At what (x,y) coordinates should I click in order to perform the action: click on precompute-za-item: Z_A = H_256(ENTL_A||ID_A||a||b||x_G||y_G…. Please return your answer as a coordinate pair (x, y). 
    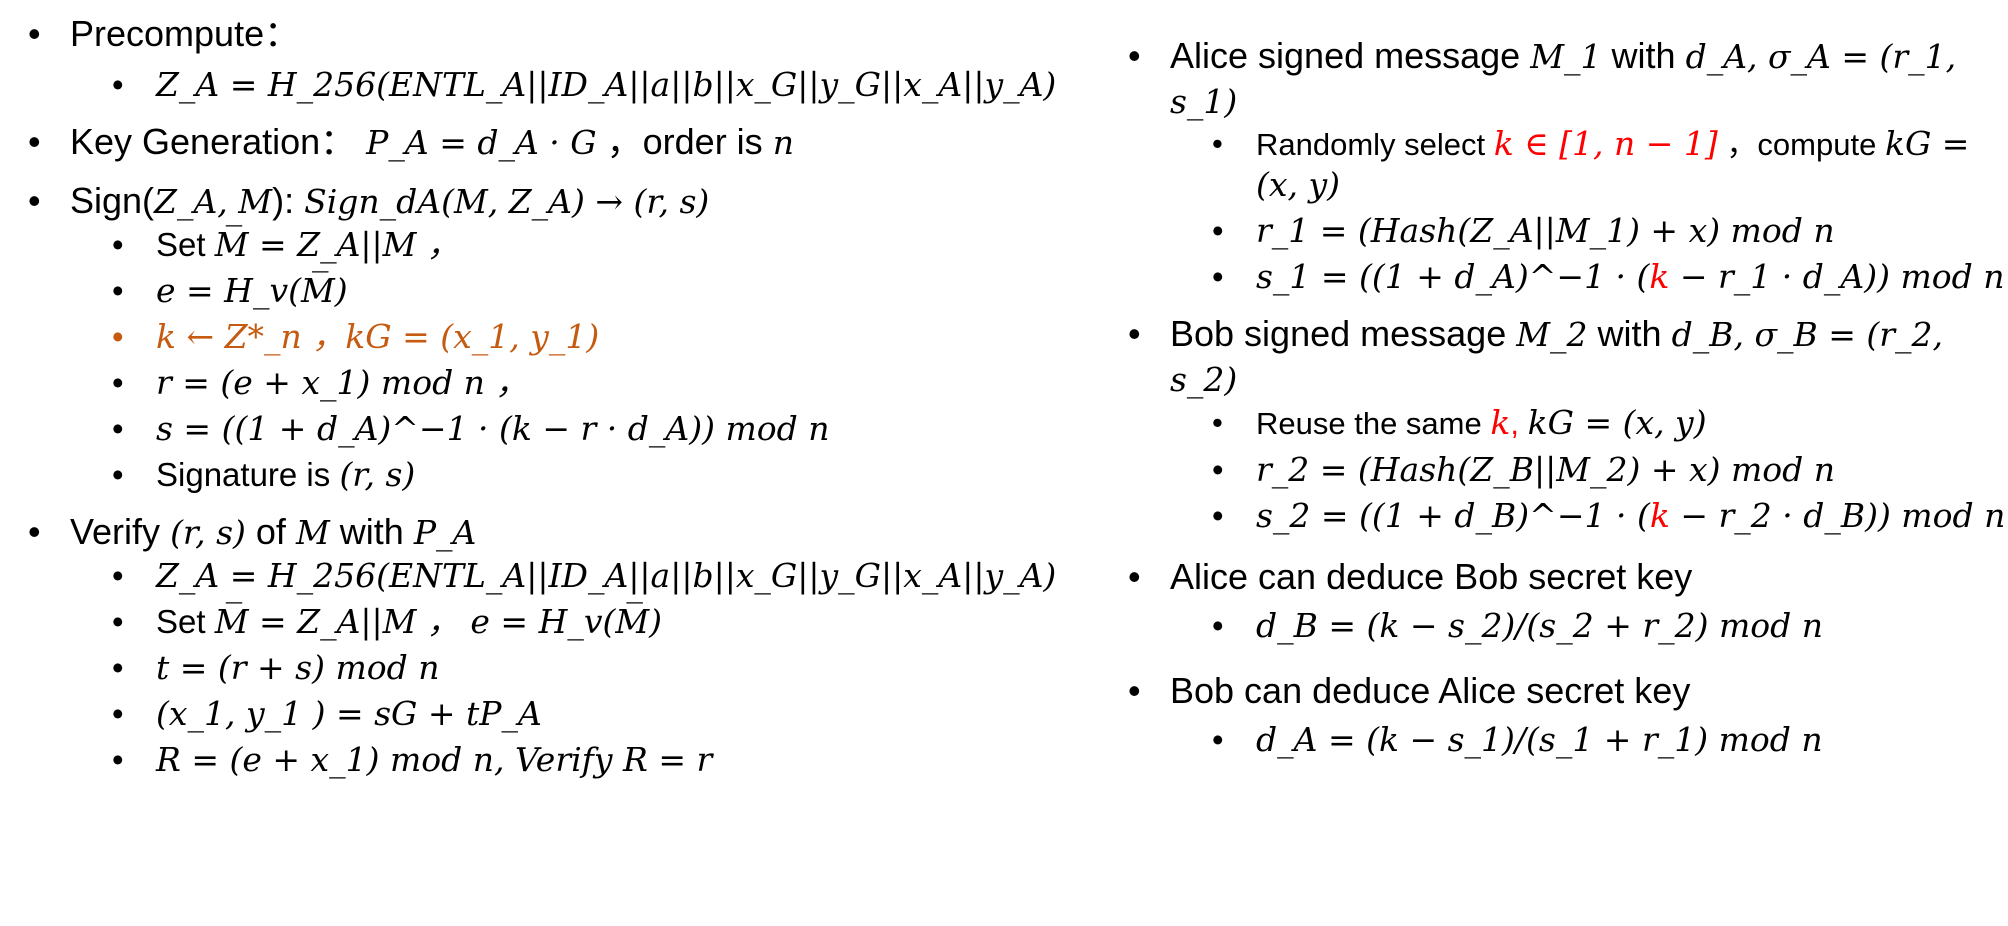
    Looking at the image, I should click on (610, 85).